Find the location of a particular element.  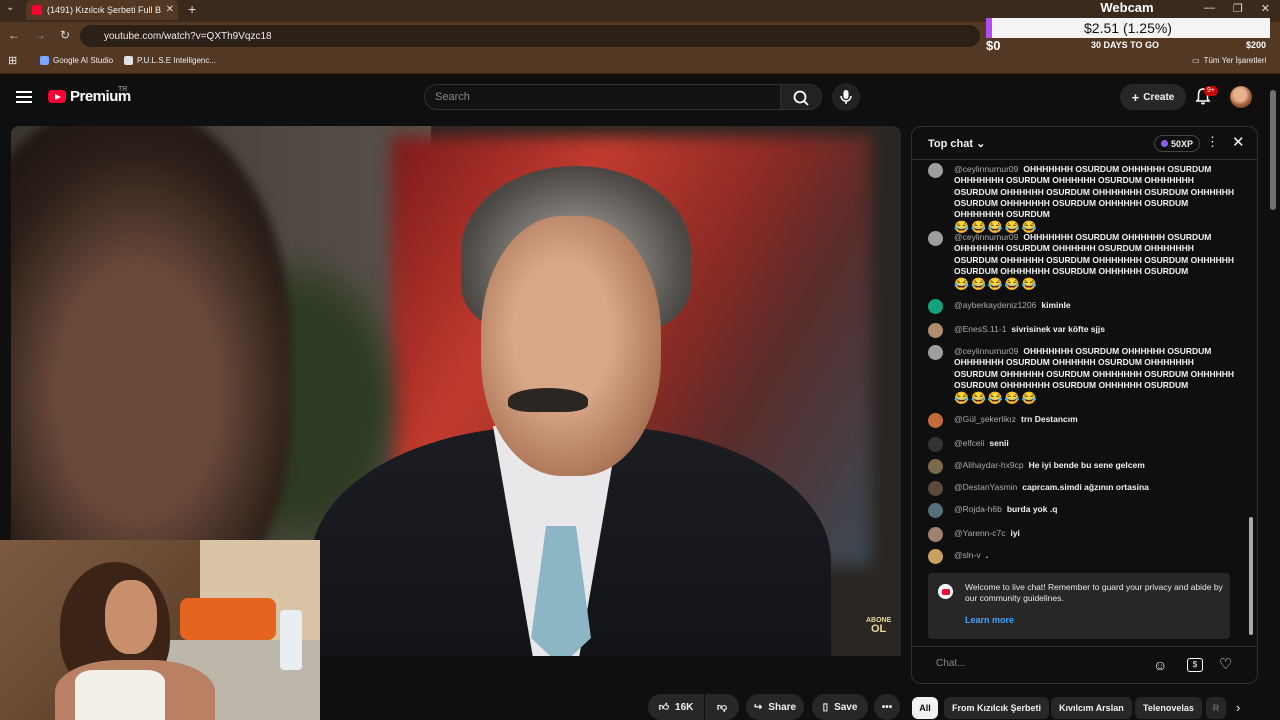

voice-search-button is located at coordinates (846, 97).